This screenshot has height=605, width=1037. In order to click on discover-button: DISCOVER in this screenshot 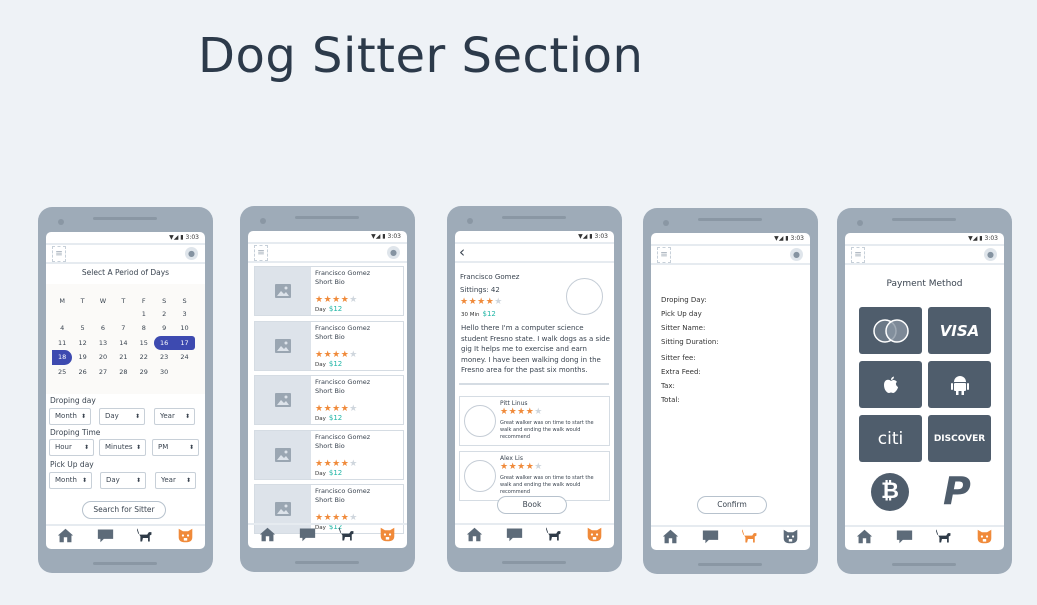, I will do `click(959, 438)`.